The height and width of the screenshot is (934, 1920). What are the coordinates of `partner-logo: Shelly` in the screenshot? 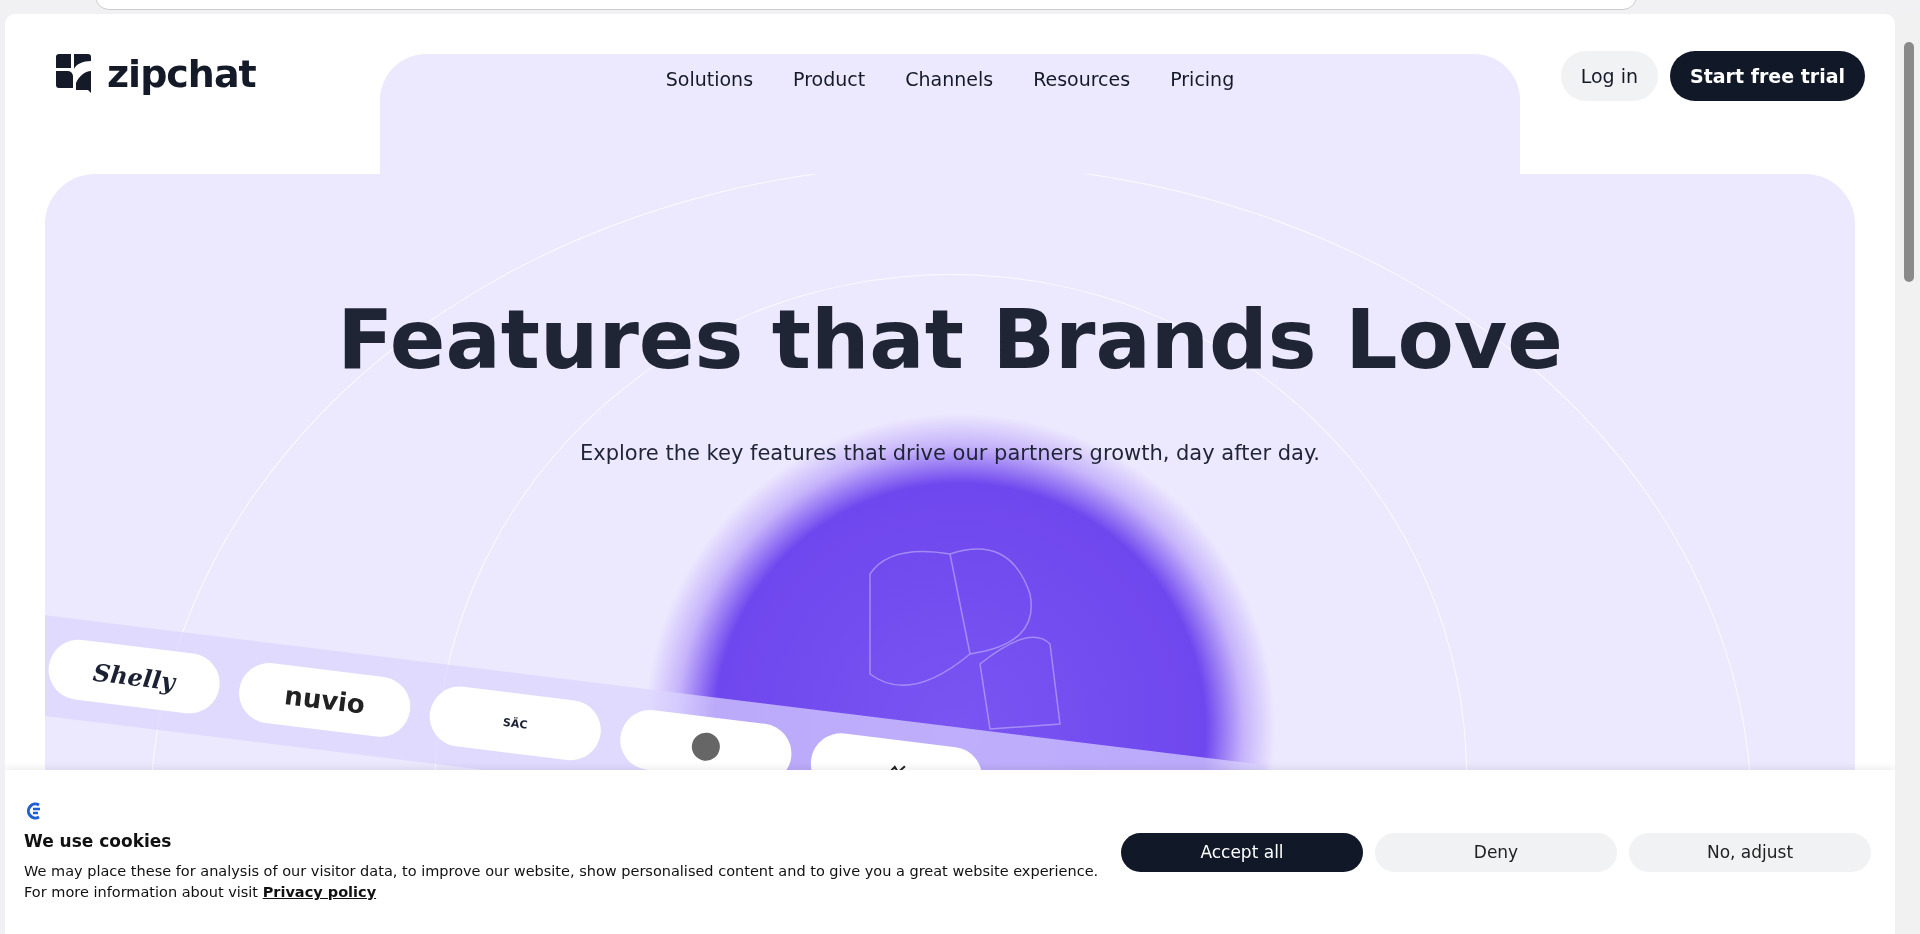 It's located at (134, 676).